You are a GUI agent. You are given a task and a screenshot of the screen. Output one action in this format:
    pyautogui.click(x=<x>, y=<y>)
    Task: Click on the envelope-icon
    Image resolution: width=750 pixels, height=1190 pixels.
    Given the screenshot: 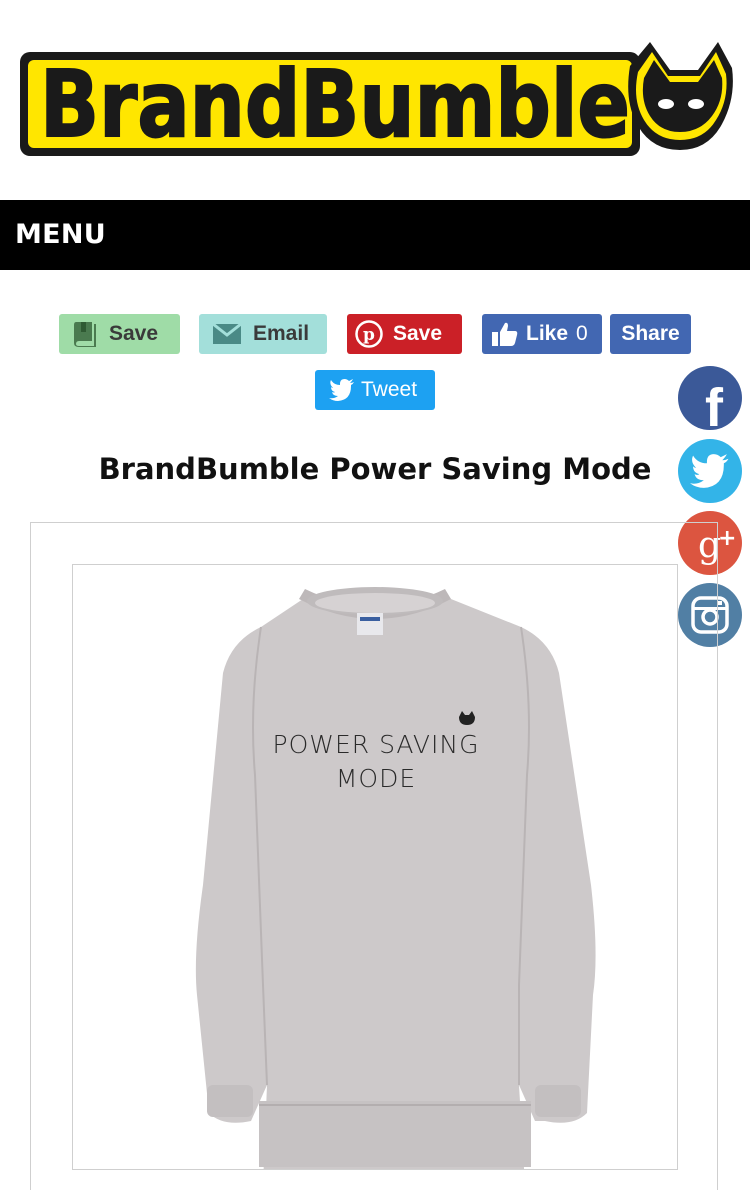 What is the action you would take?
    pyautogui.click(x=227, y=334)
    